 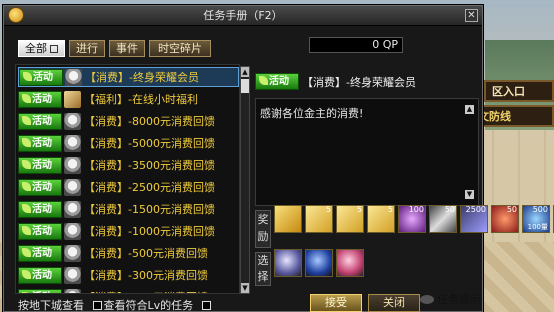 I want to click on quest-row: 活动 【消费】-2500元消费回馈, so click(x=128, y=187).